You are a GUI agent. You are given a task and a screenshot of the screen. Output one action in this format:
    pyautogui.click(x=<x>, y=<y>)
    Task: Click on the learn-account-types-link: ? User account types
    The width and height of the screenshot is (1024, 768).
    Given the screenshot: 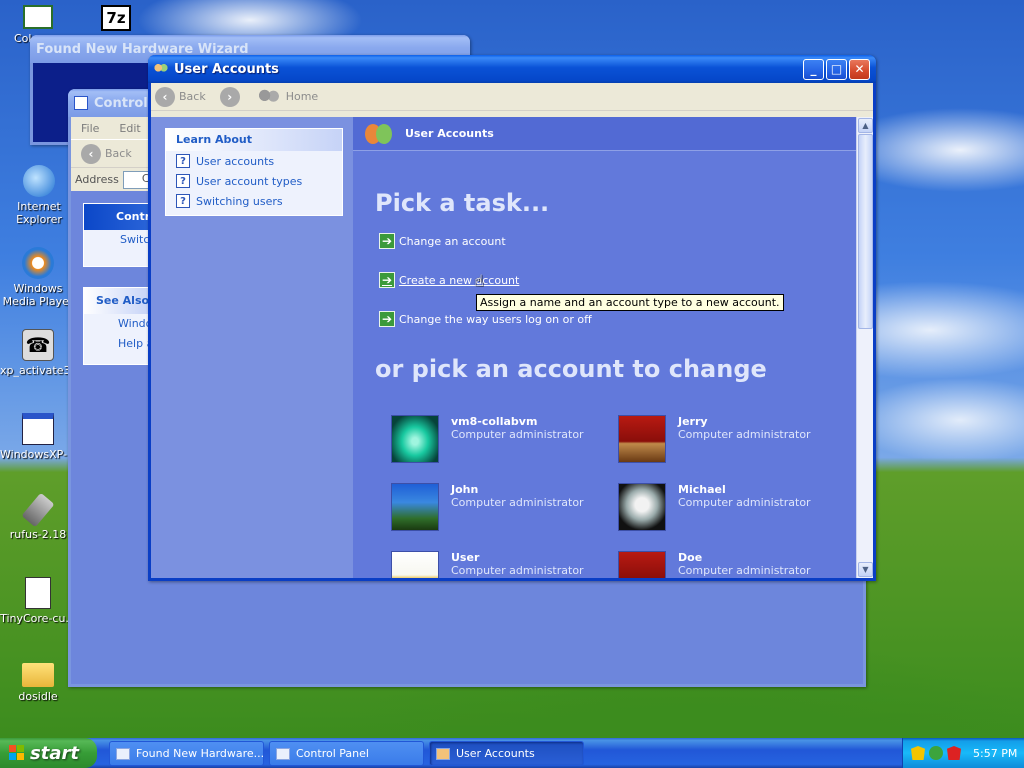 What is the action you would take?
    pyautogui.click(x=254, y=181)
    